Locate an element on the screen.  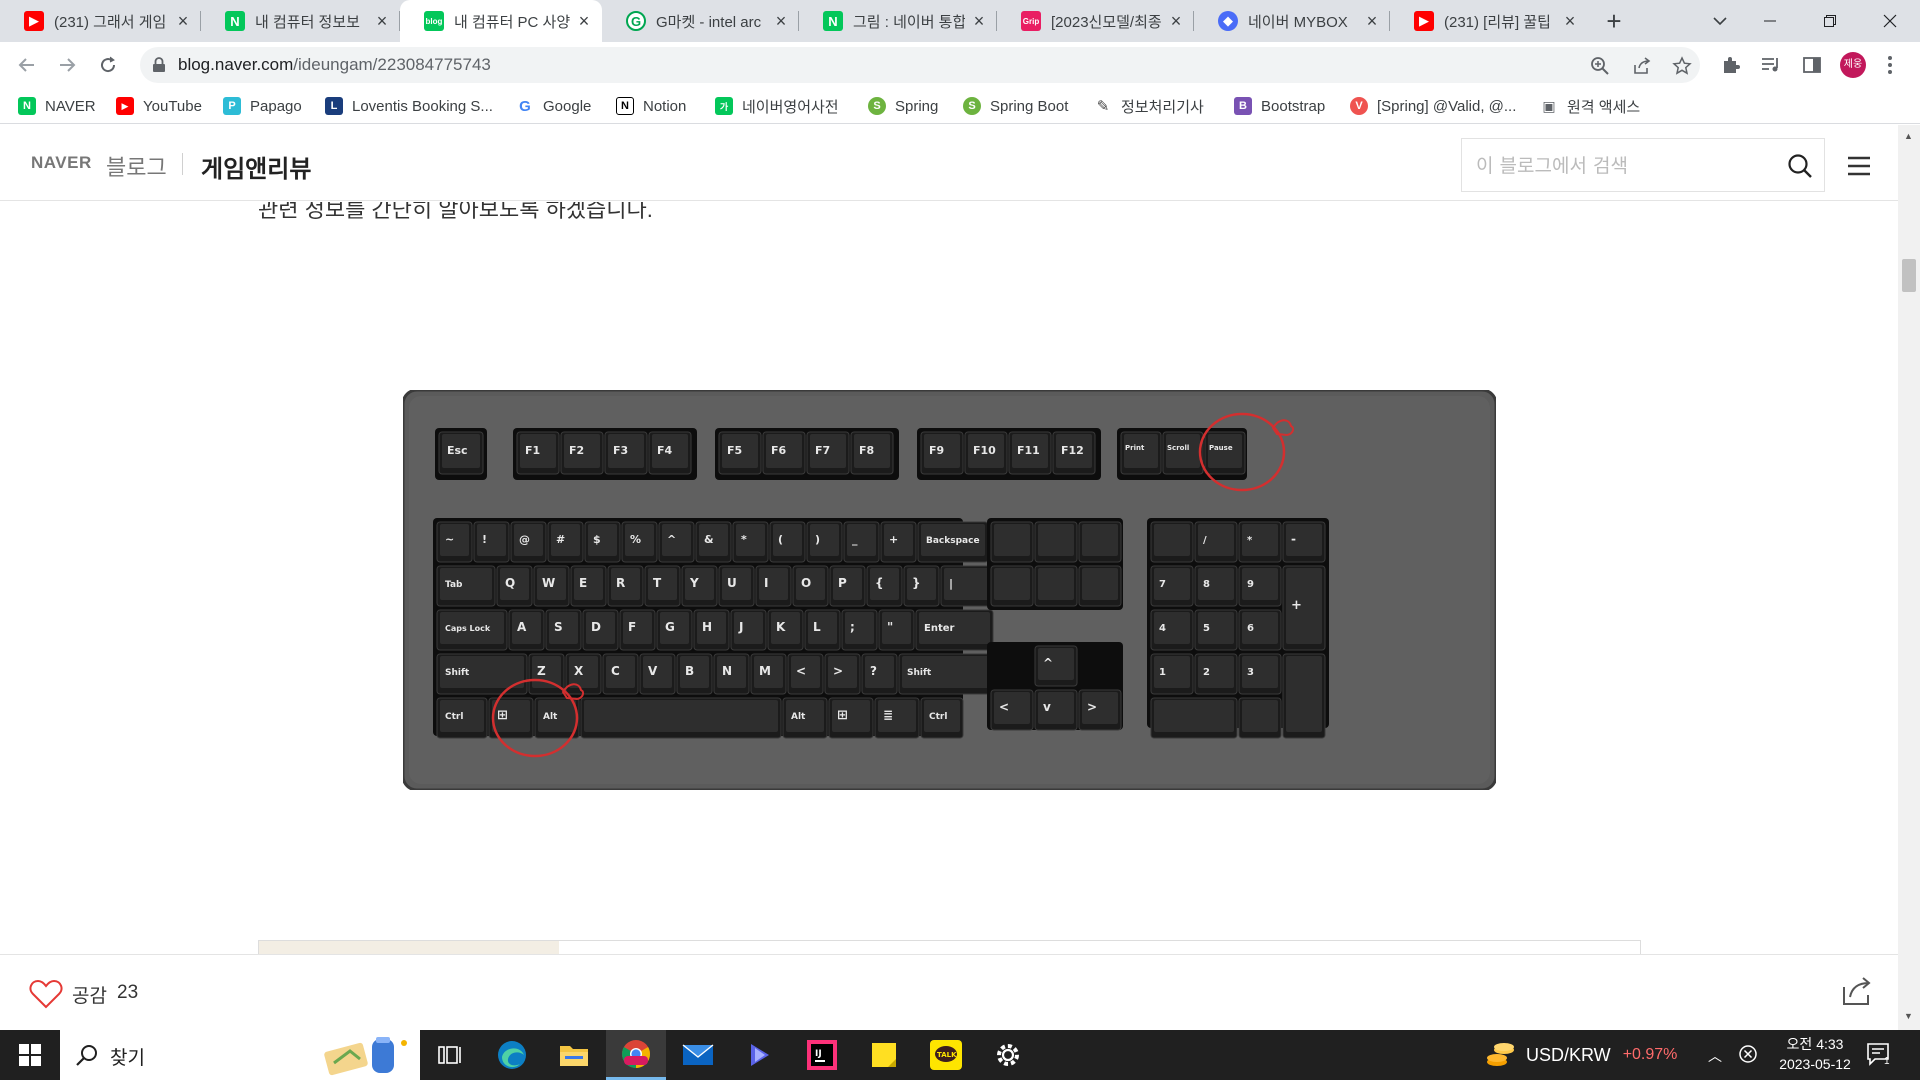
restore-button is located at coordinates (1830, 21).